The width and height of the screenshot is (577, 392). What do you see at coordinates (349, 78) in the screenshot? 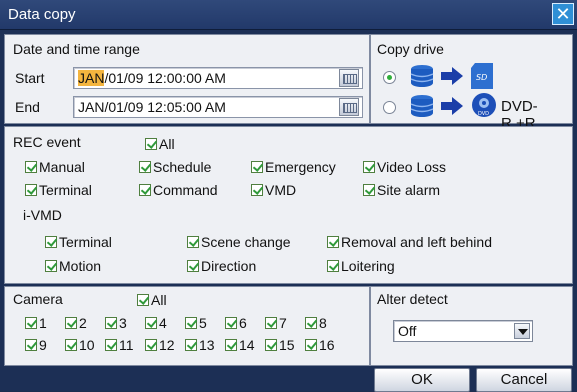
I see `start-calendar-button` at bounding box center [349, 78].